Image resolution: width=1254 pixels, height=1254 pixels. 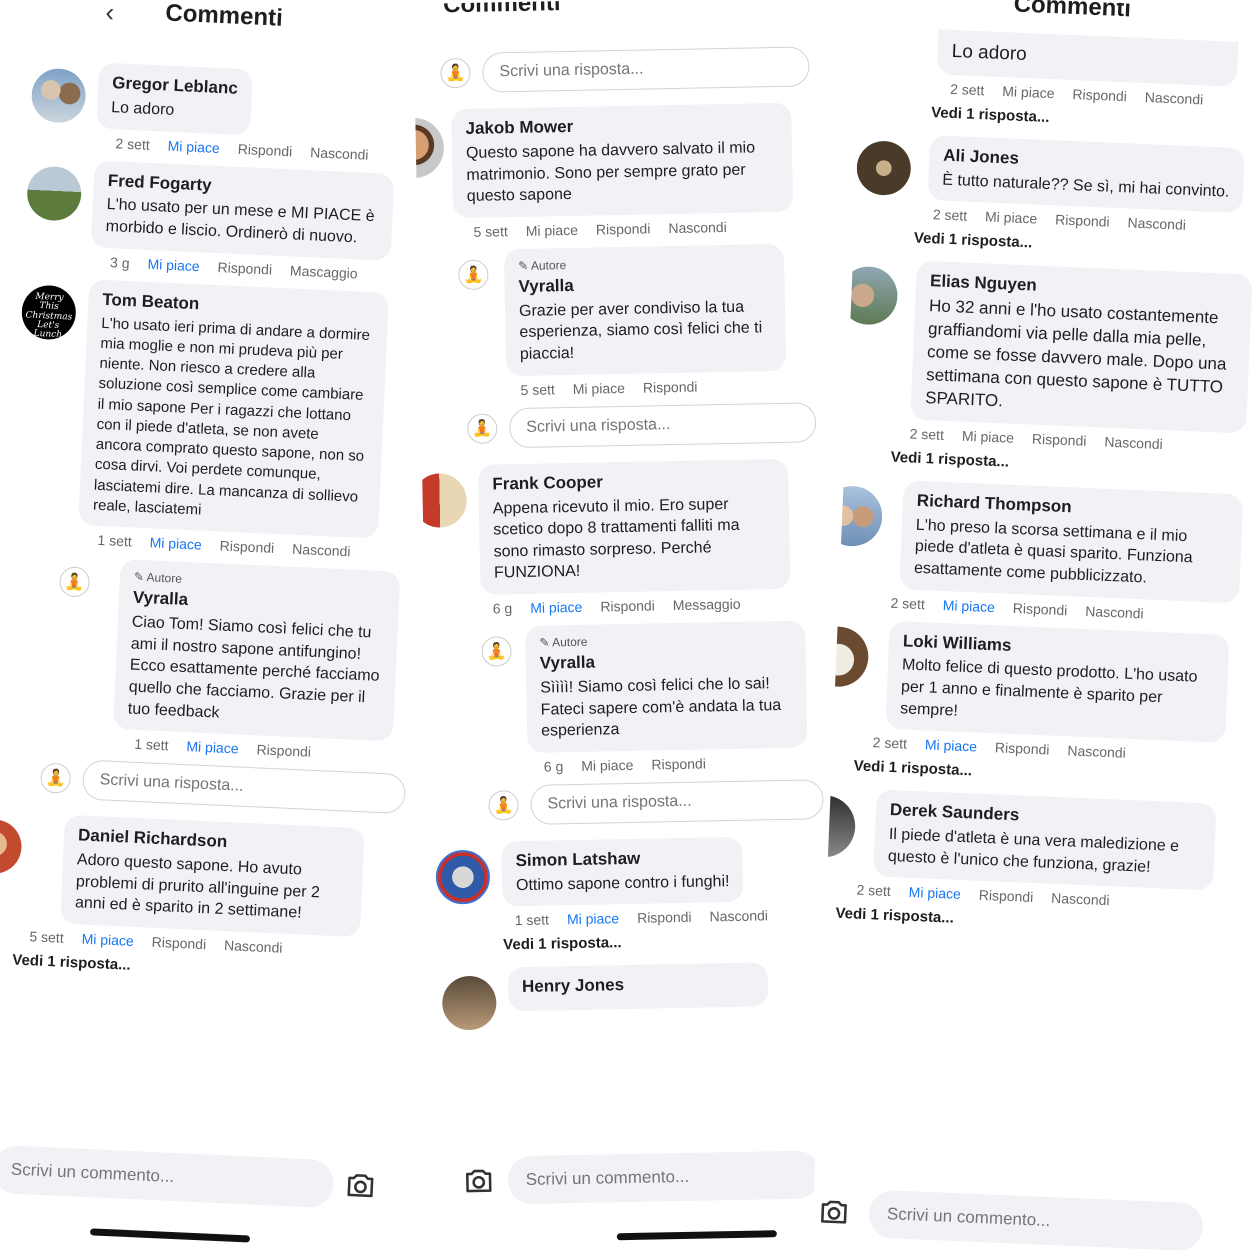 I want to click on reply-box: 🧘, so click(x=223, y=786).